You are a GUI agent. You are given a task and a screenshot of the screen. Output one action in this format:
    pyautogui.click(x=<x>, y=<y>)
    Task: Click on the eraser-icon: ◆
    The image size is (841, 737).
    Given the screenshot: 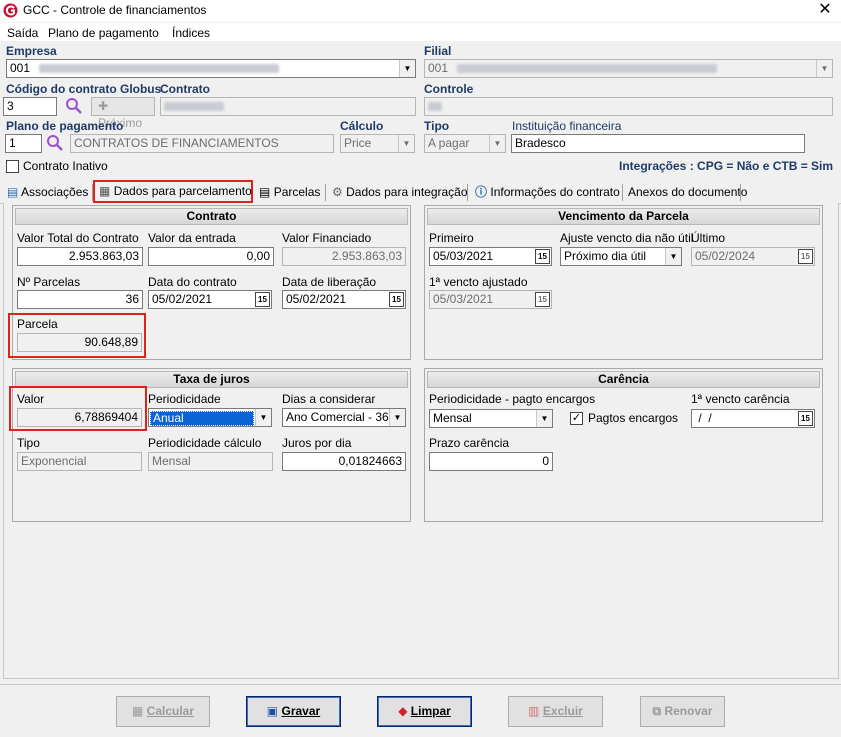 What is the action you would take?
    pyautogui.click(x=403, y=711)
    